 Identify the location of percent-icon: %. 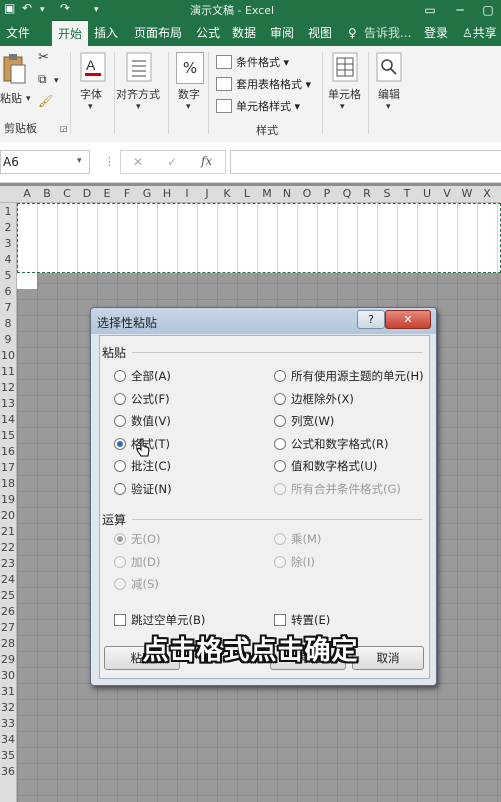
(190, 68).